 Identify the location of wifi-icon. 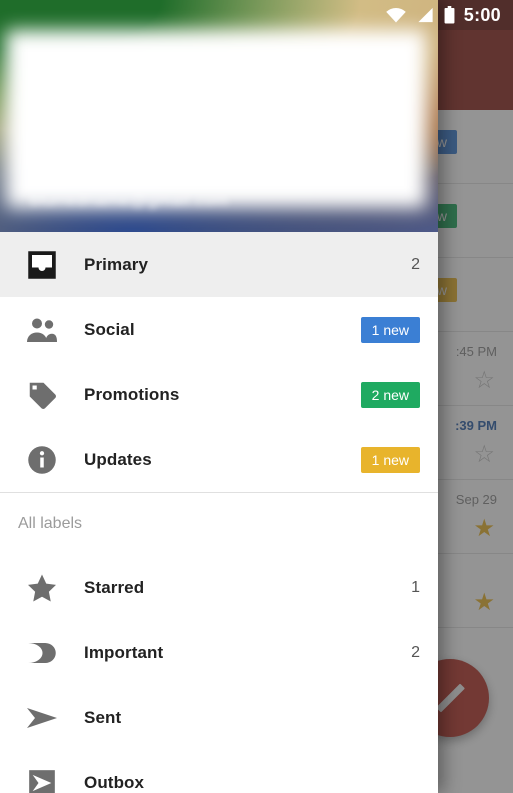
(395, 15).